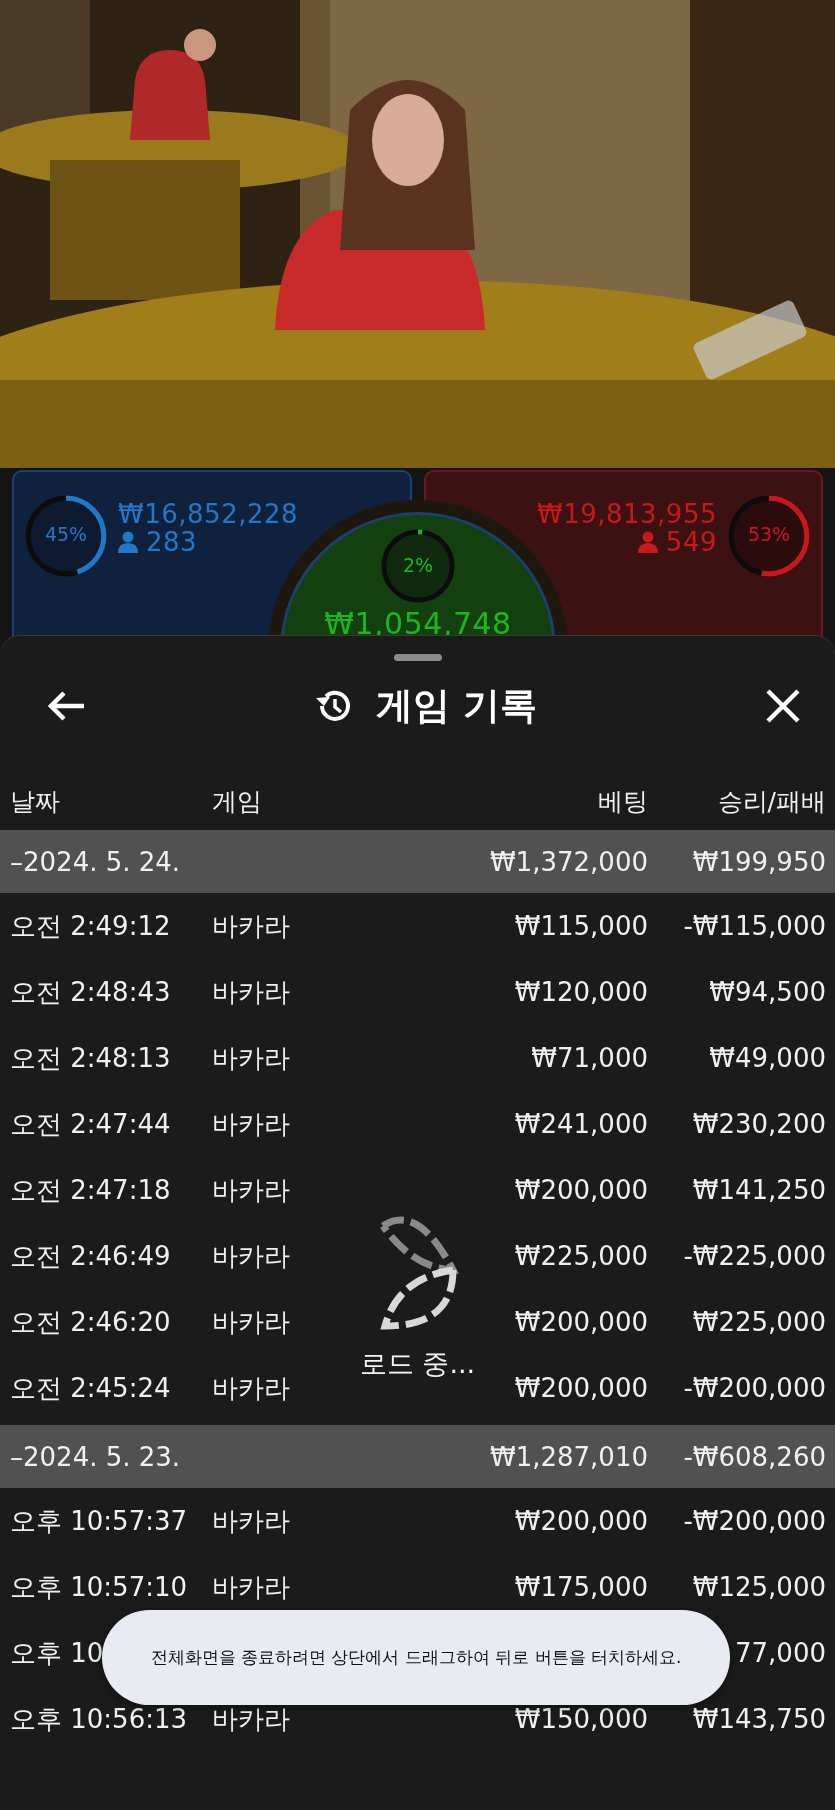  Describe the element at coordinates (35, 802) in the screenshot. I see `column-header: 날짜` at that location.